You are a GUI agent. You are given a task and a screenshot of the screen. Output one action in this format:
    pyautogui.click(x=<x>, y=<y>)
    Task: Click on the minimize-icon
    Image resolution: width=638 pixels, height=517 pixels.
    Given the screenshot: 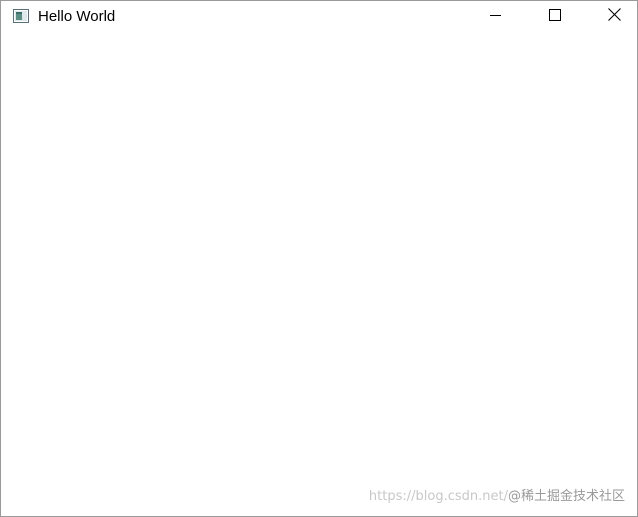 What is the action you would take?
    pyautogui.click(x=496, y=17)
    